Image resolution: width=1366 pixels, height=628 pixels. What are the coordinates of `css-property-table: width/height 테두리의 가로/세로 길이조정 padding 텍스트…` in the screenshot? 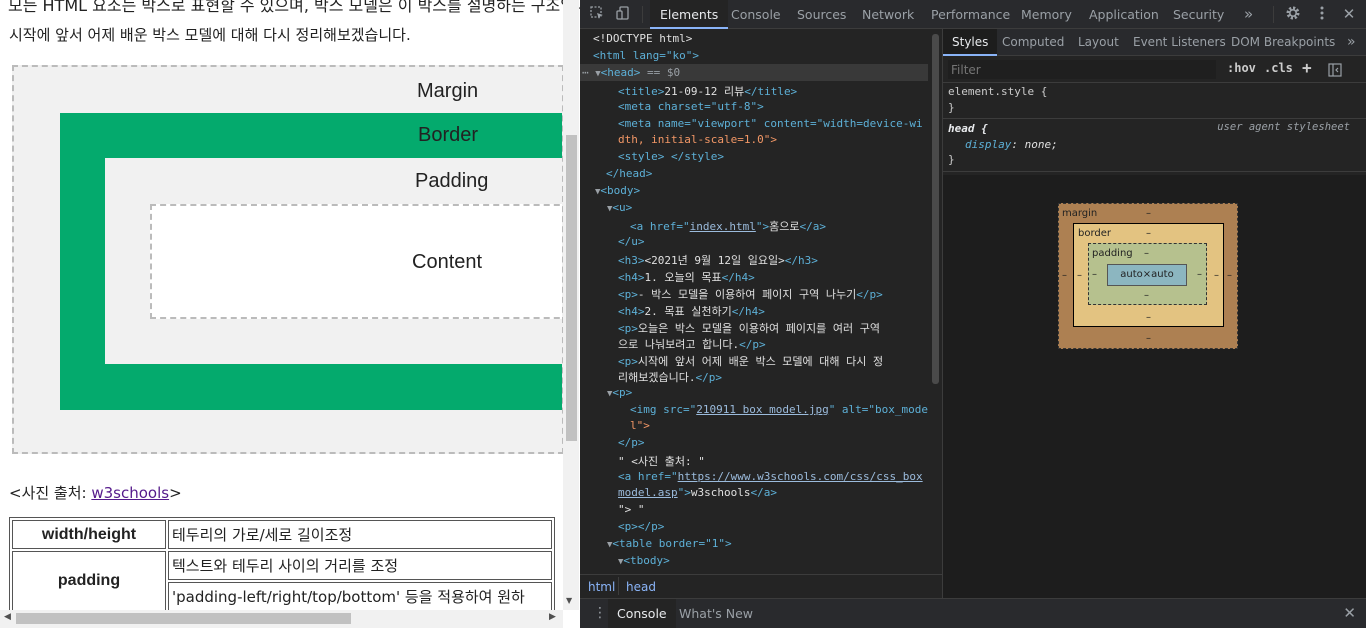 It's located at (282, 565).